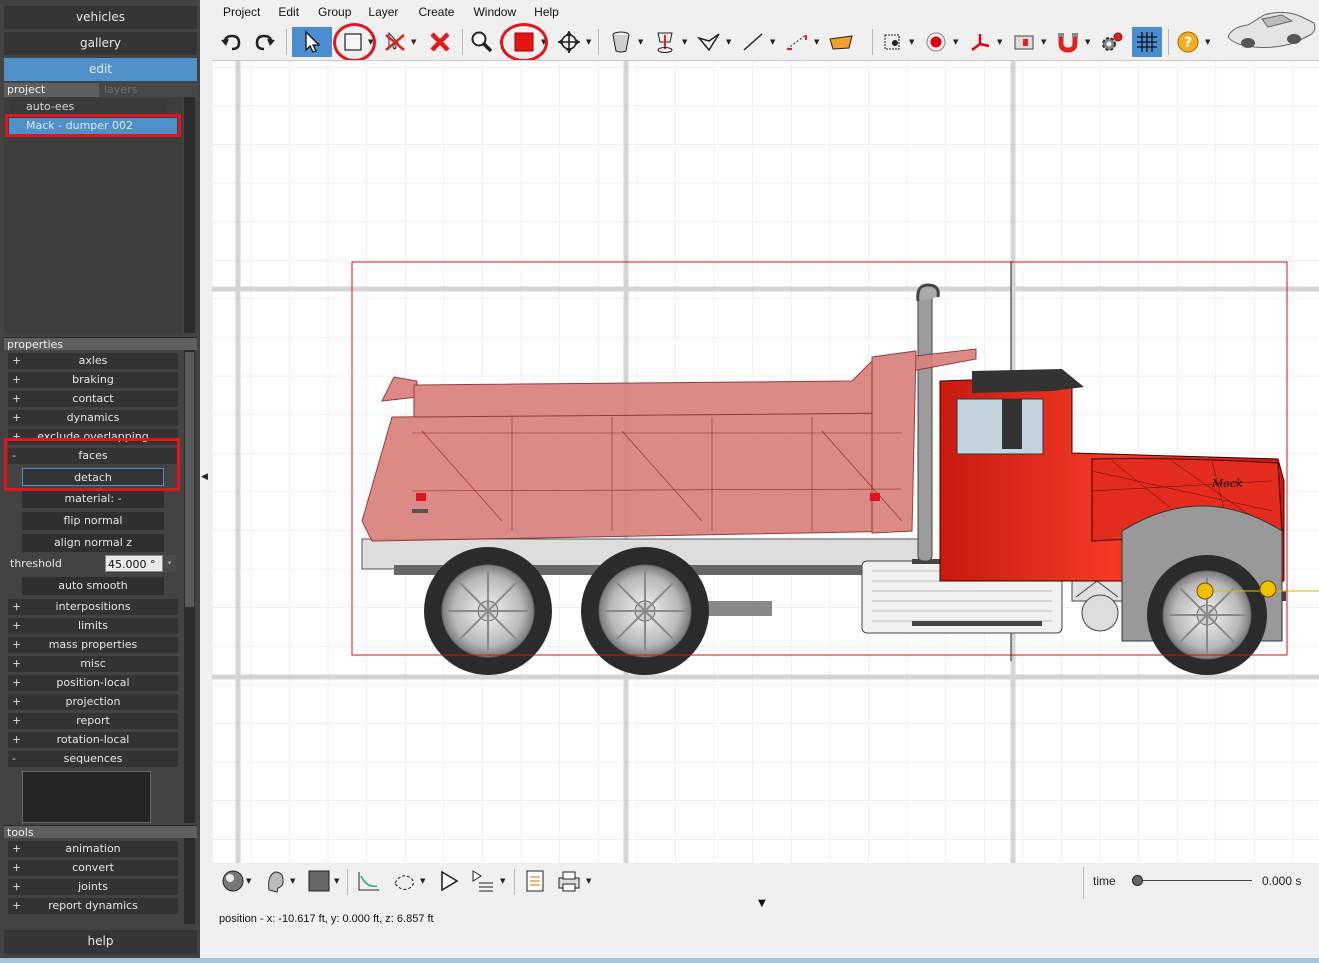  I want to click on time-label: time, so click(1104, 881).